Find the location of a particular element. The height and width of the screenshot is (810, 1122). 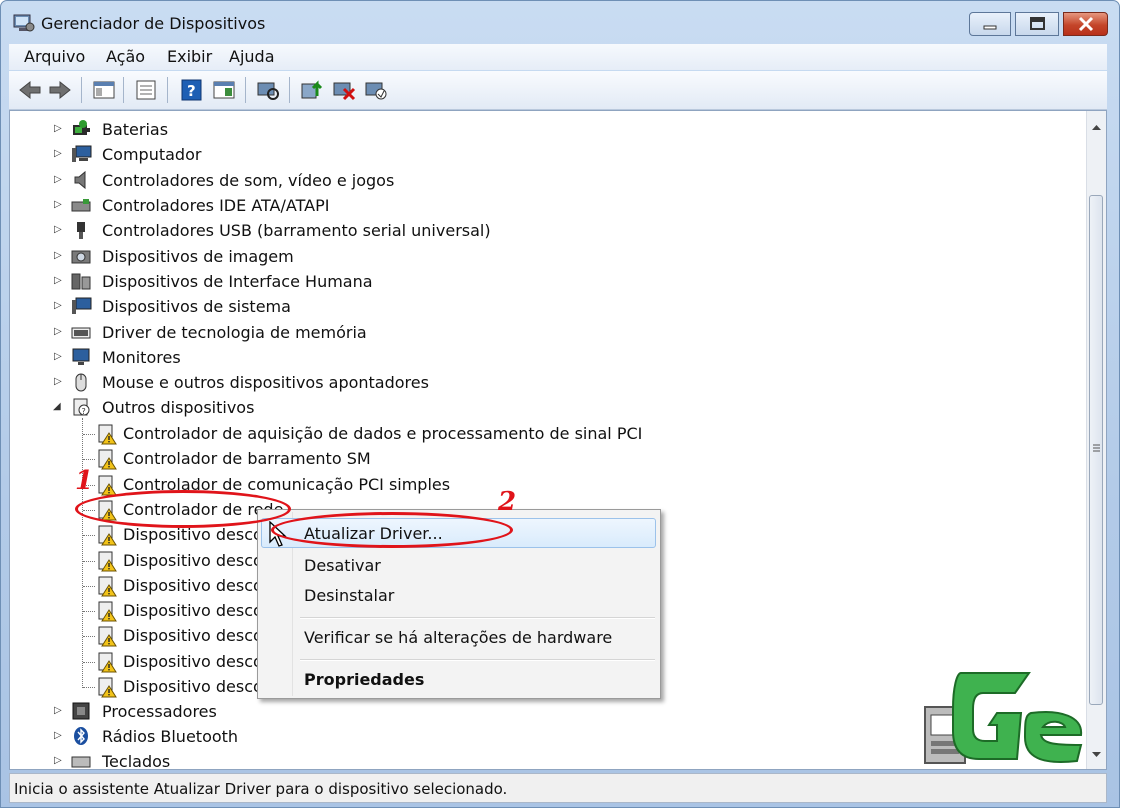

tree-item-label: Teclados is located at coordinates (136, 761).